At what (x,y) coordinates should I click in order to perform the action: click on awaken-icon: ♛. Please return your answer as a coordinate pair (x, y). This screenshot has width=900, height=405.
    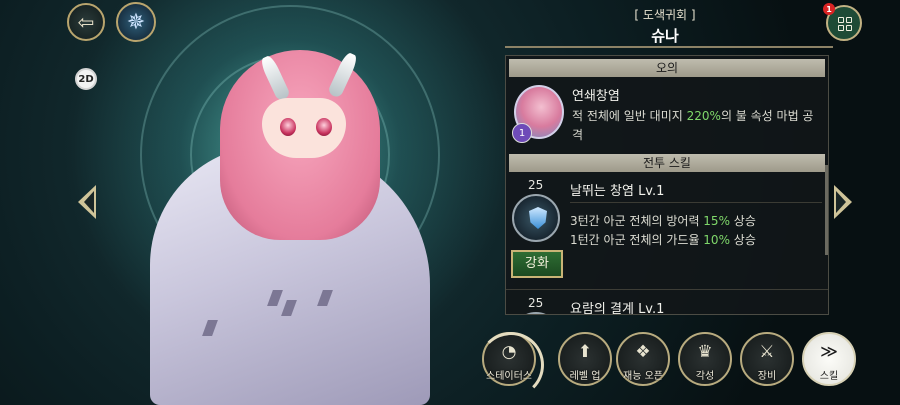
    Looking at the image, I should click on (705, 352).